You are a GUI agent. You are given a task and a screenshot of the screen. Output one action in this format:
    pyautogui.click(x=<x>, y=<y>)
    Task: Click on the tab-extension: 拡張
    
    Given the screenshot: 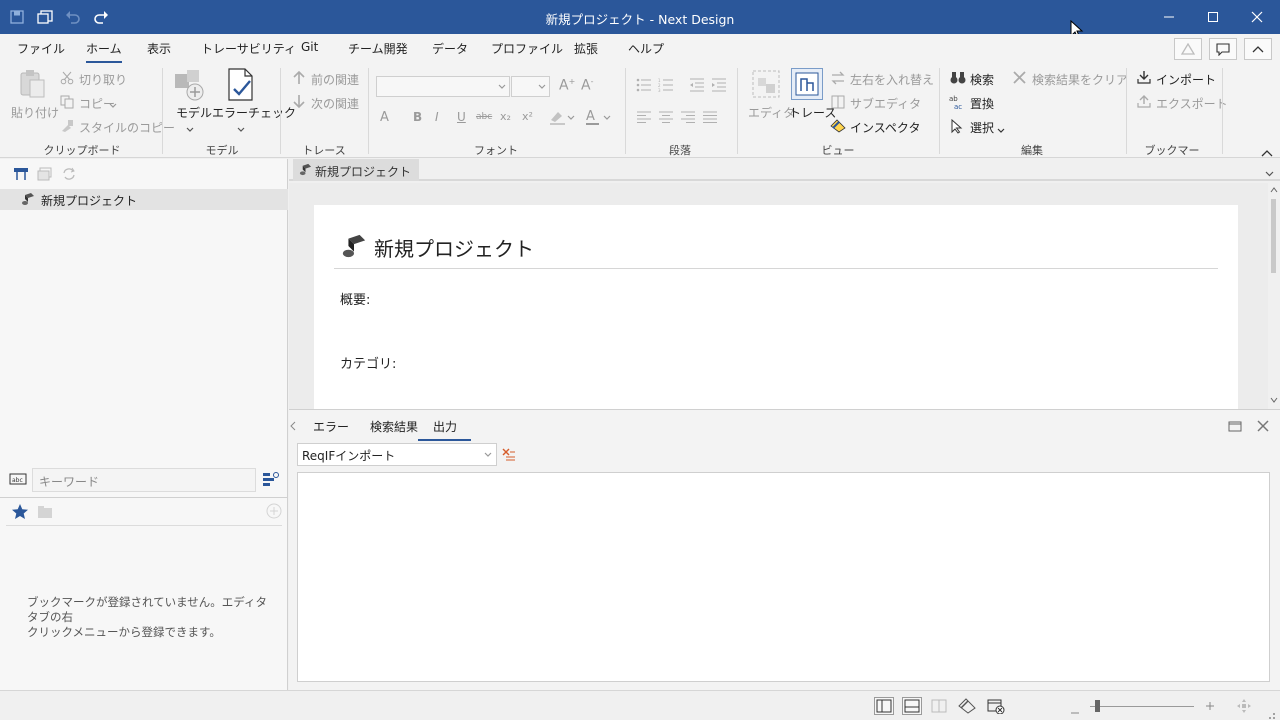 What is the action you would take?
    pyautogui.click(x=586, y=48)
    